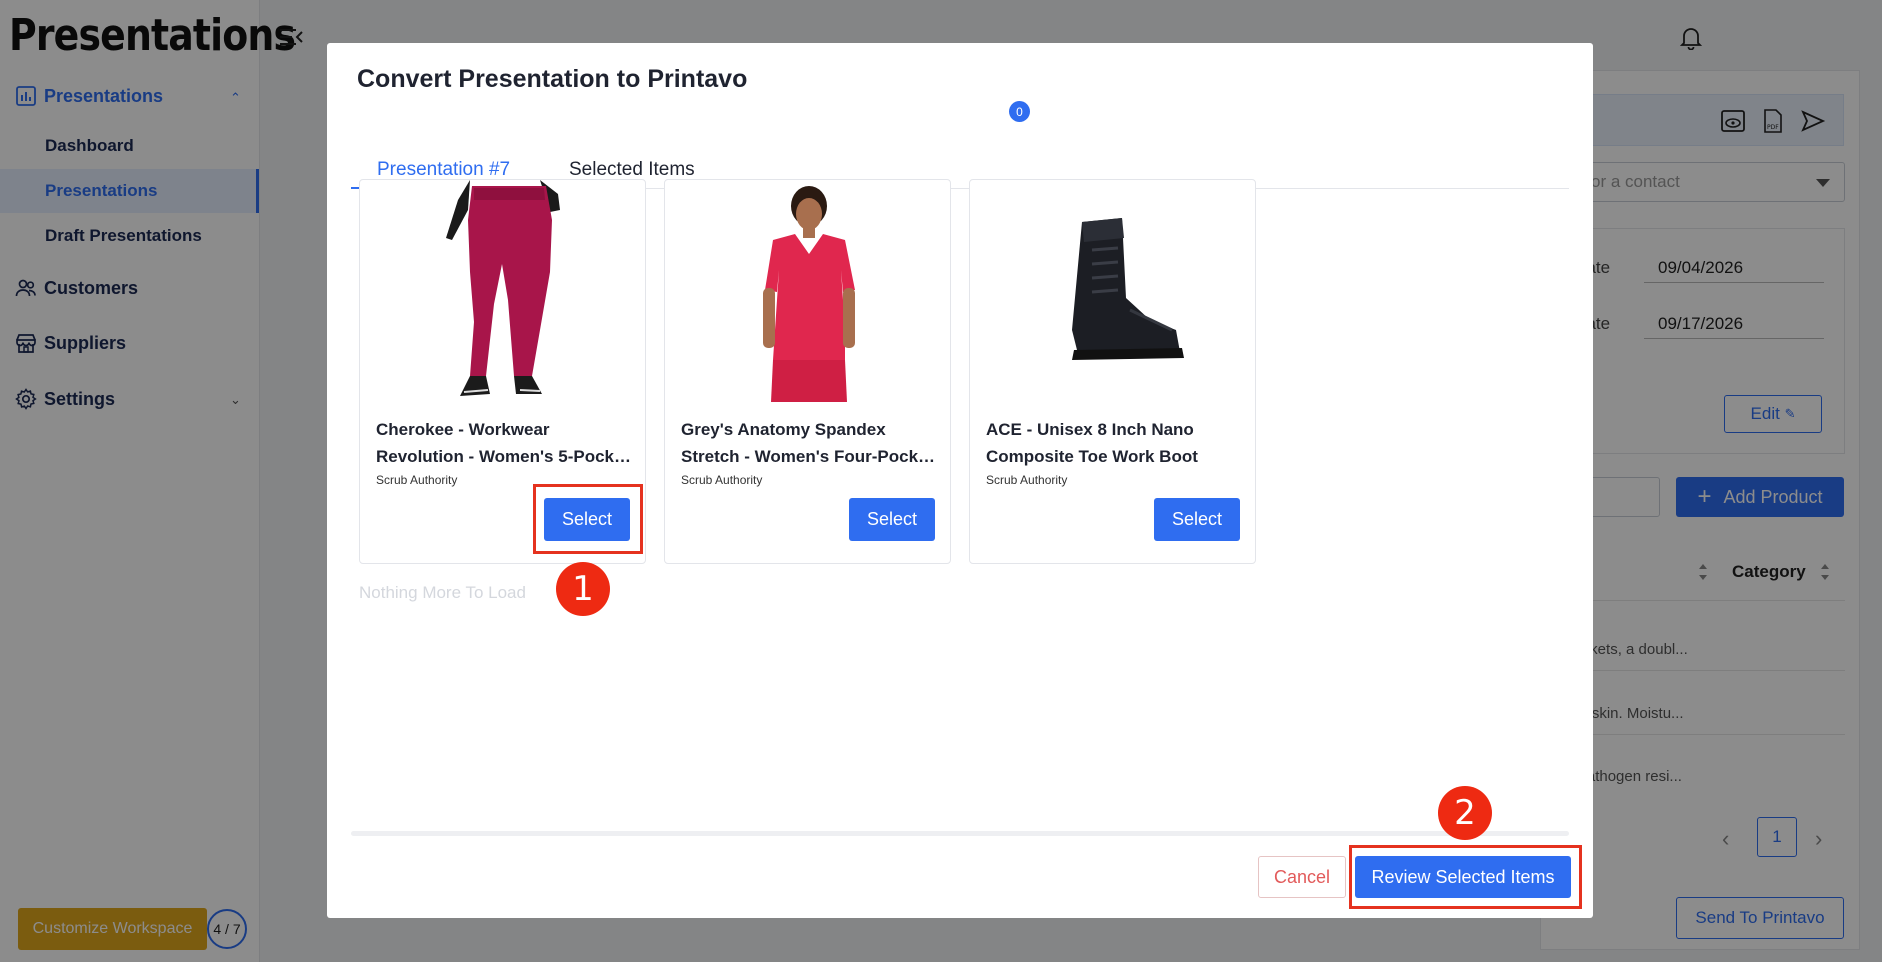 The width and height of the screenshot is (1882, 962). Describe the element at coordinates (809, 294) in the screenshot. I see `top-image` at that location.